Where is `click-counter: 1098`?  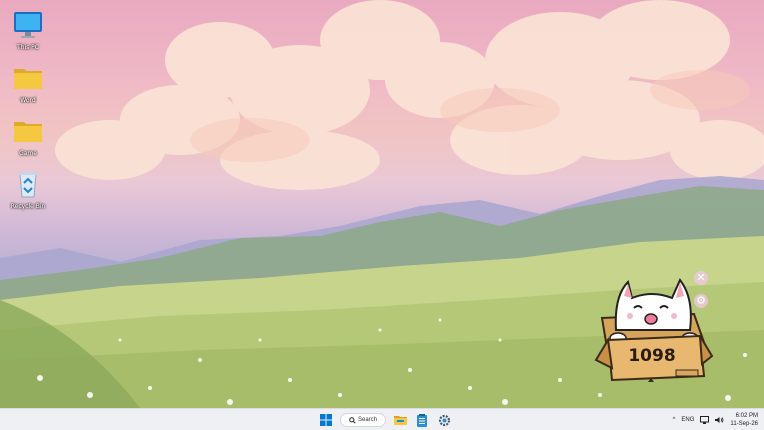 click-counter: 1098 is located at coordinates (652, 356).